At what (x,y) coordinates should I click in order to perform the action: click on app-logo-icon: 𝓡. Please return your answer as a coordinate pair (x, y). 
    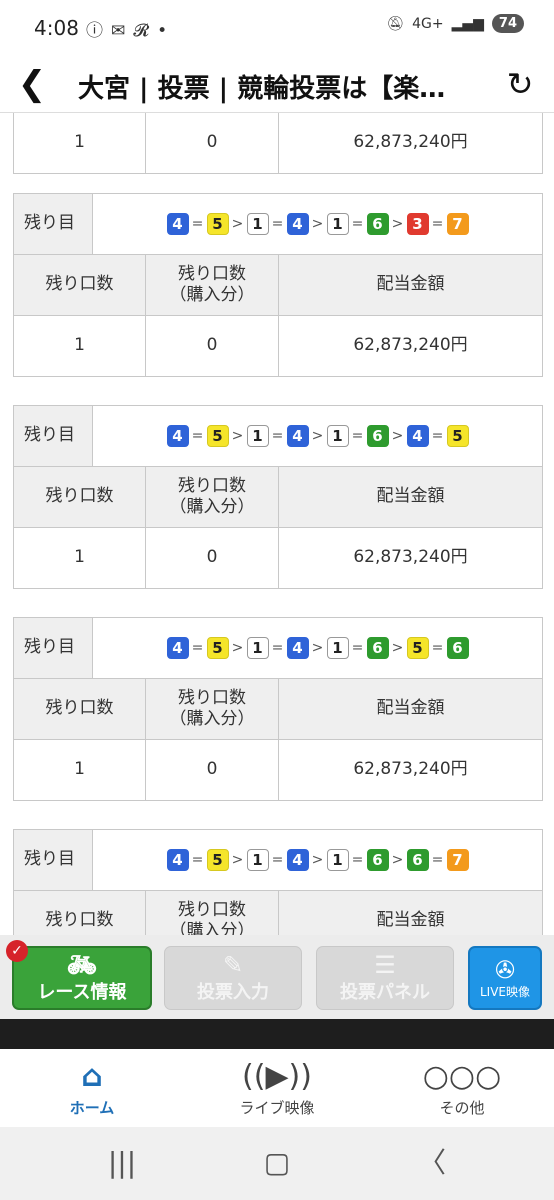
    Looking at the image, I should click on (141, 31).